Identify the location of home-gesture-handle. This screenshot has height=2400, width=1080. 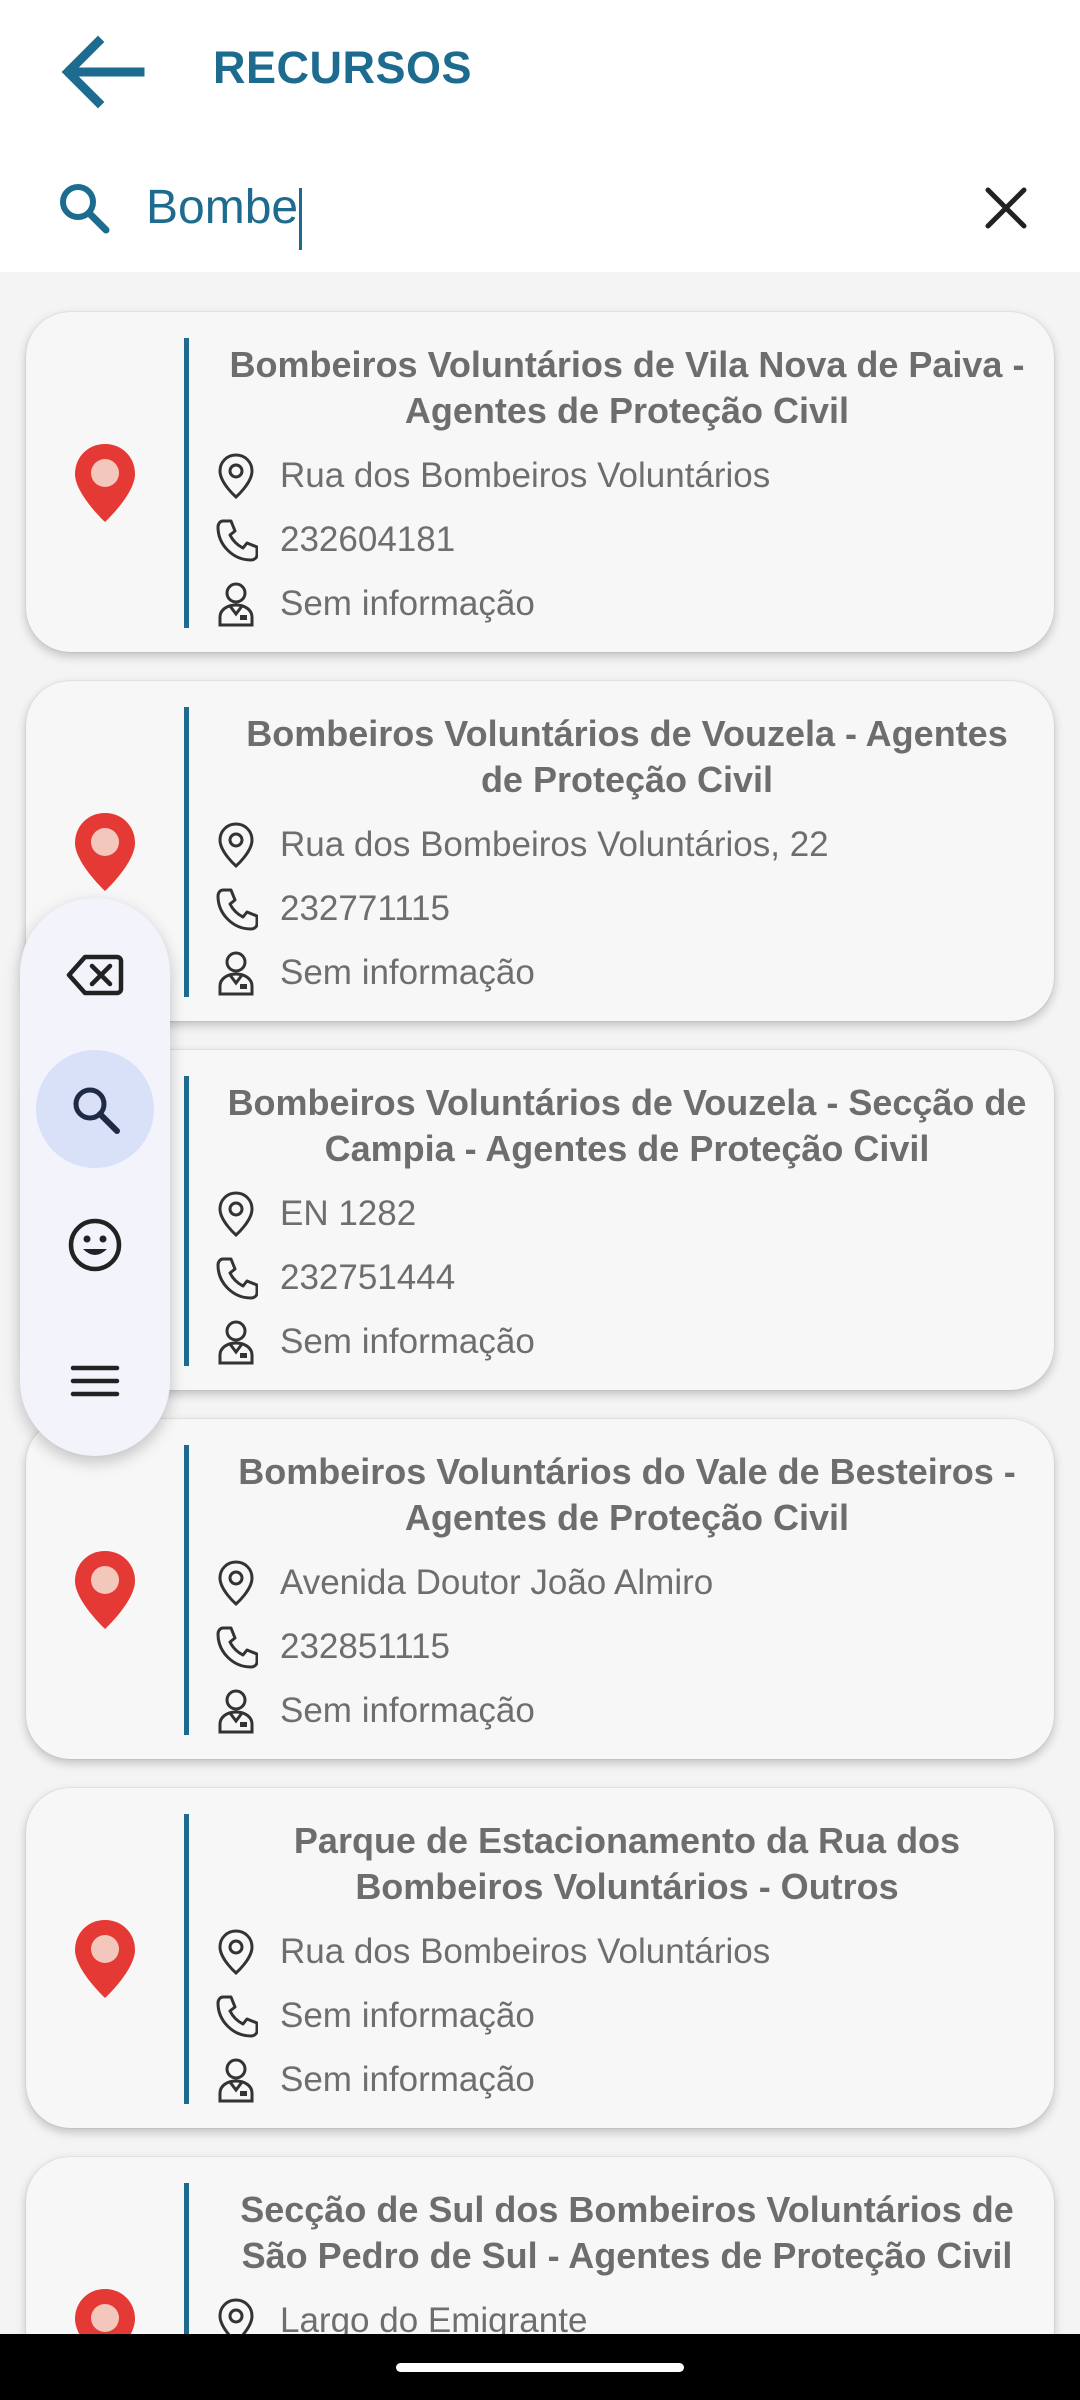
(540, 2367).